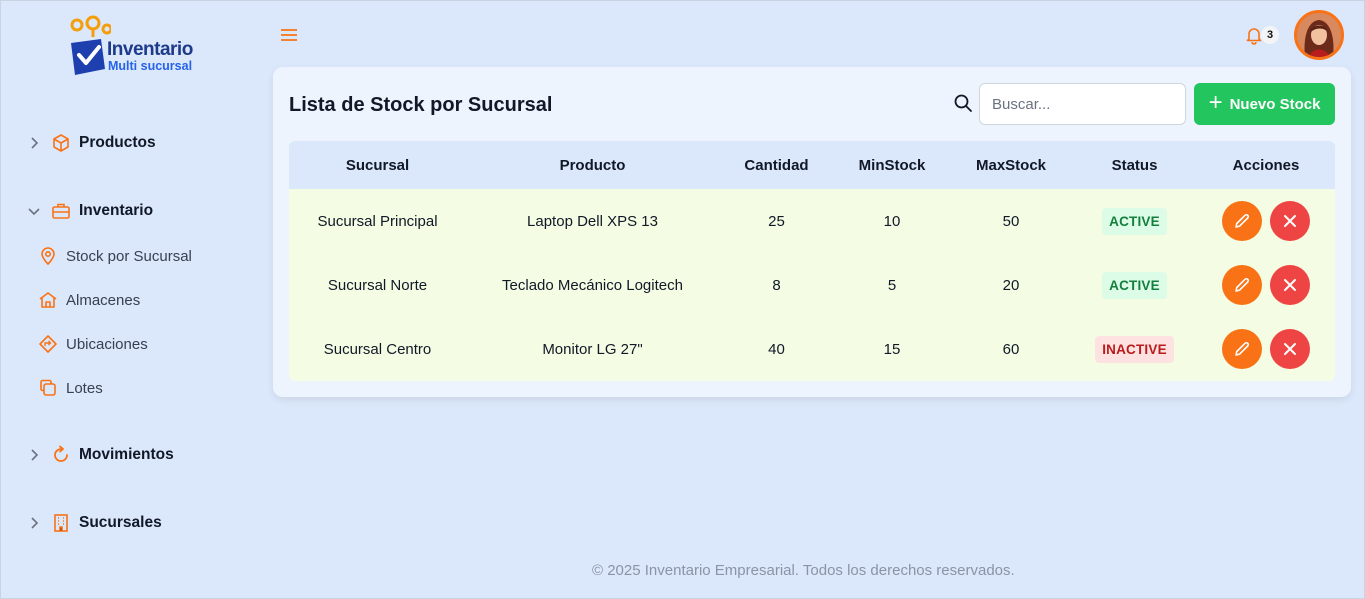 The height and width of the screenshot is (599, 1365). I want to click on cell-cantidad: 25, so click(776, 221).